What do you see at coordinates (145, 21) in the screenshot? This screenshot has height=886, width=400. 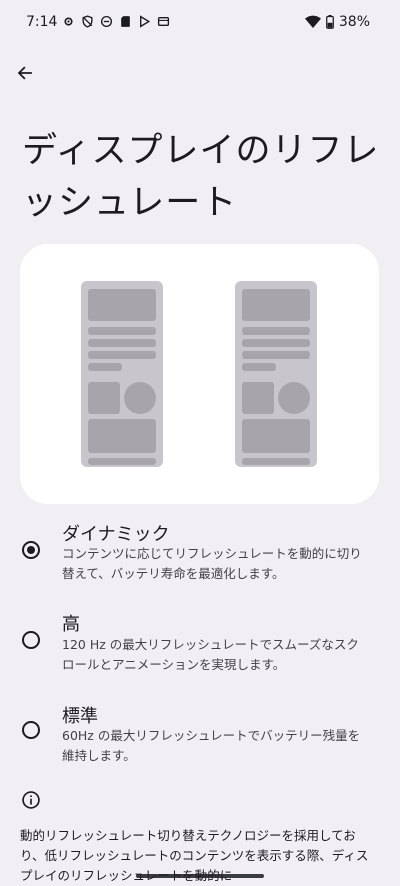 I see `play-store-icon` at bounding box center [145, 21].